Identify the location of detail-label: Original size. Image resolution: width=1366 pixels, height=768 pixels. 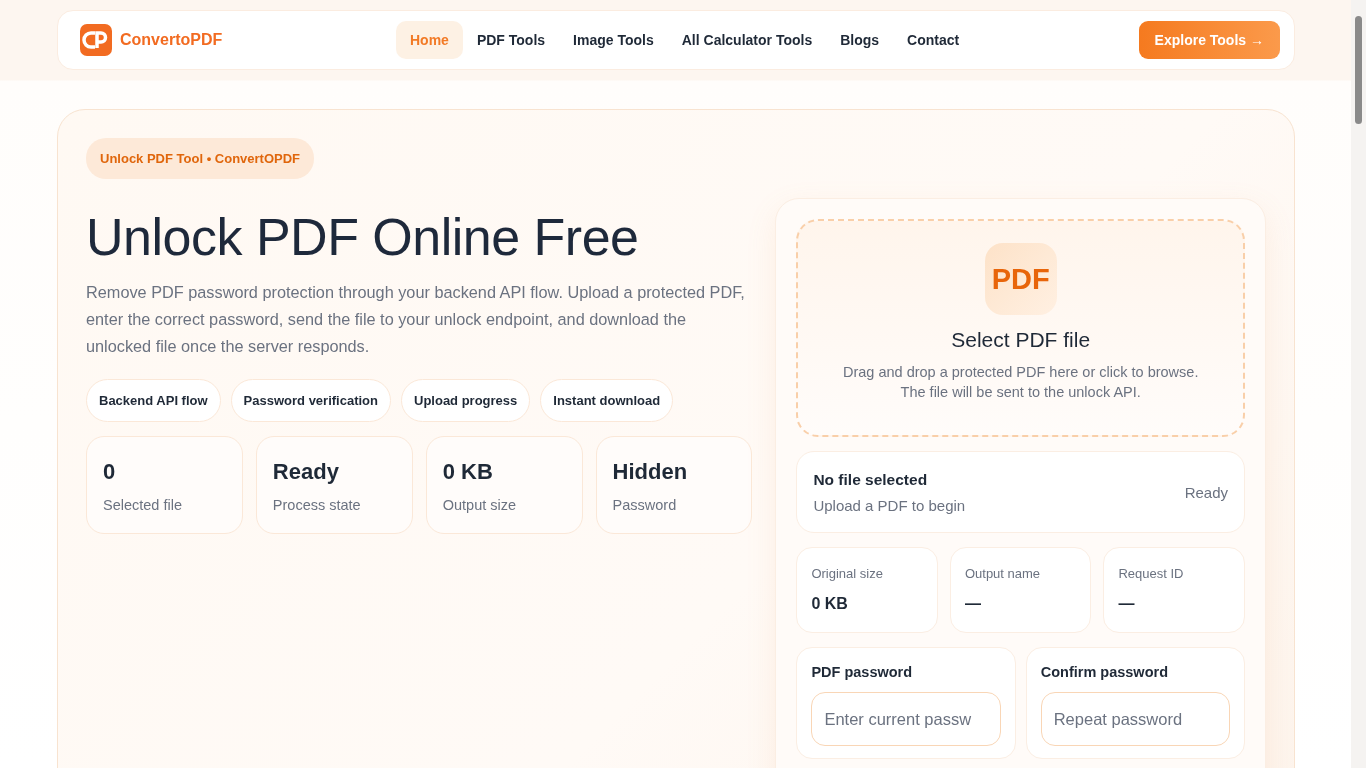
(847, 573).